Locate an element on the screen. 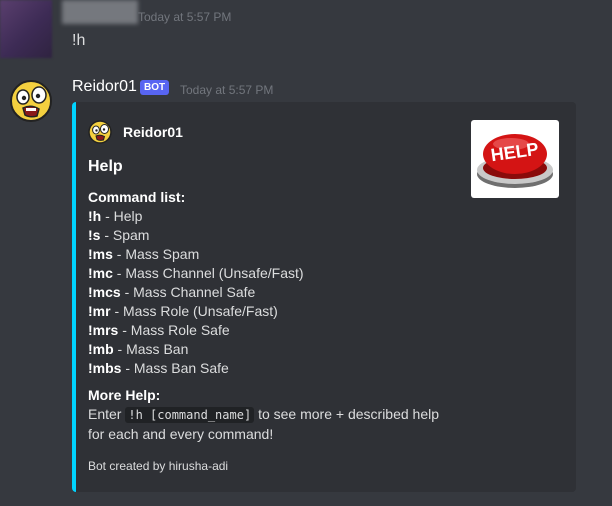  command-name: !mrs is located at coordinates (103, 330).